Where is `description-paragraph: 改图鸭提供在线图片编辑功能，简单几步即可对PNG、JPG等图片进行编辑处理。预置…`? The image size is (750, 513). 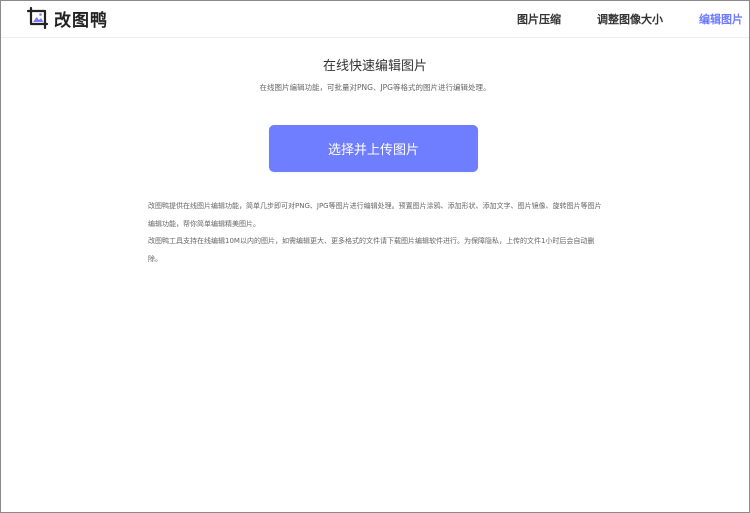
description-paragraph: 改图鸭提供在线图片编辑功能，简单几步即可对PNG、JPG等图片进行编辑处理。预置… is located at coordinates (375, 215).